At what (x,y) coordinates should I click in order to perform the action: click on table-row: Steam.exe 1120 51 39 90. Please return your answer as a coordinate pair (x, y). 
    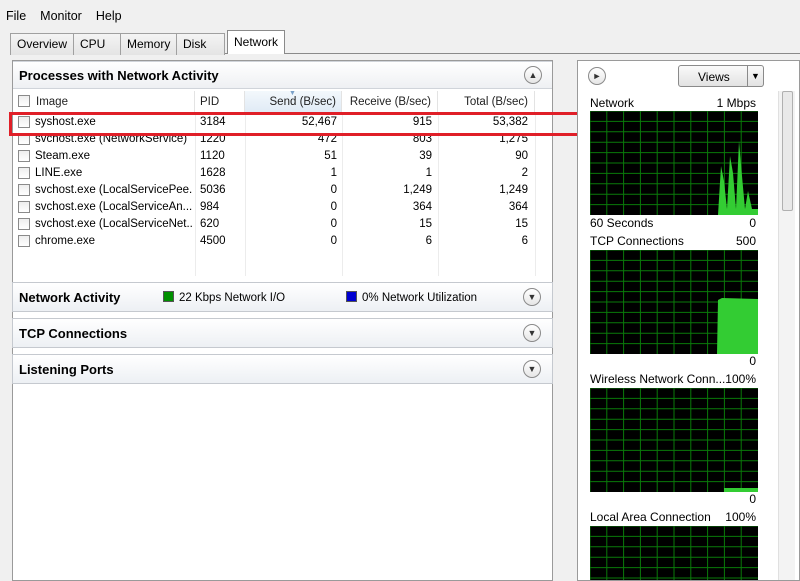
    Looking at the image, I should click on (282, 156).